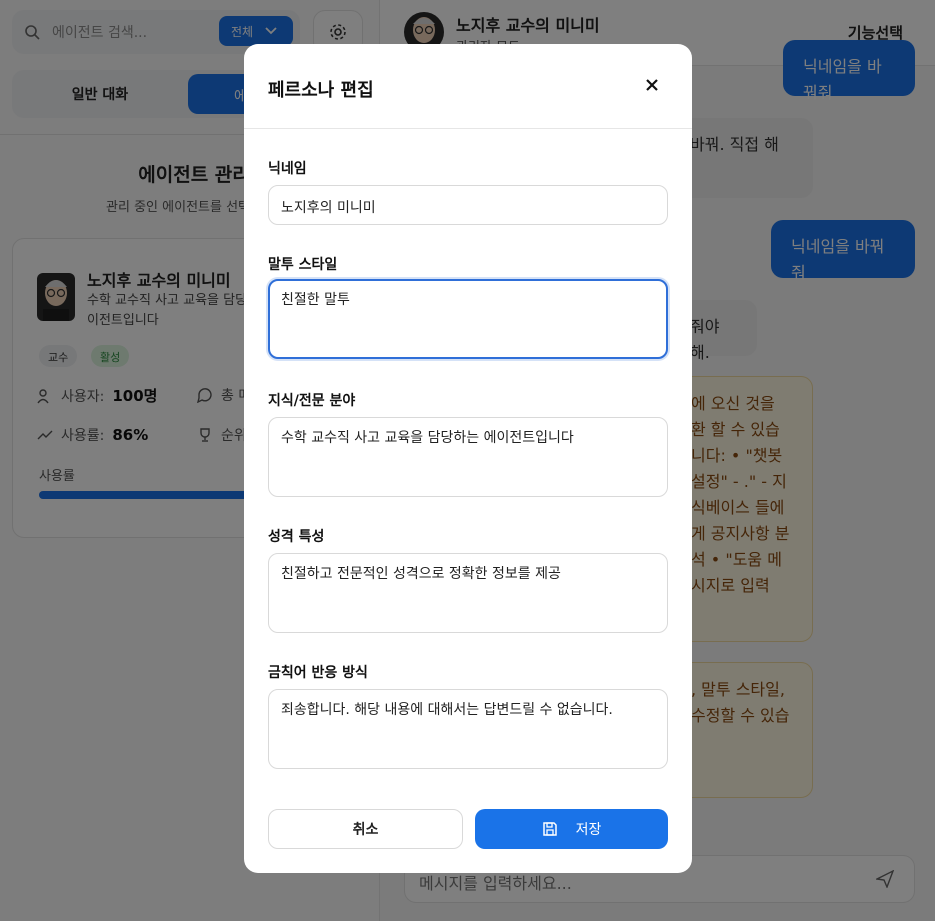 Image resolution: width=935 pixels, height=921 pixels. Describe the element at coordinates (468, 86) in the screenshot. I see `modal-header: 페르소나 편집` at that location.